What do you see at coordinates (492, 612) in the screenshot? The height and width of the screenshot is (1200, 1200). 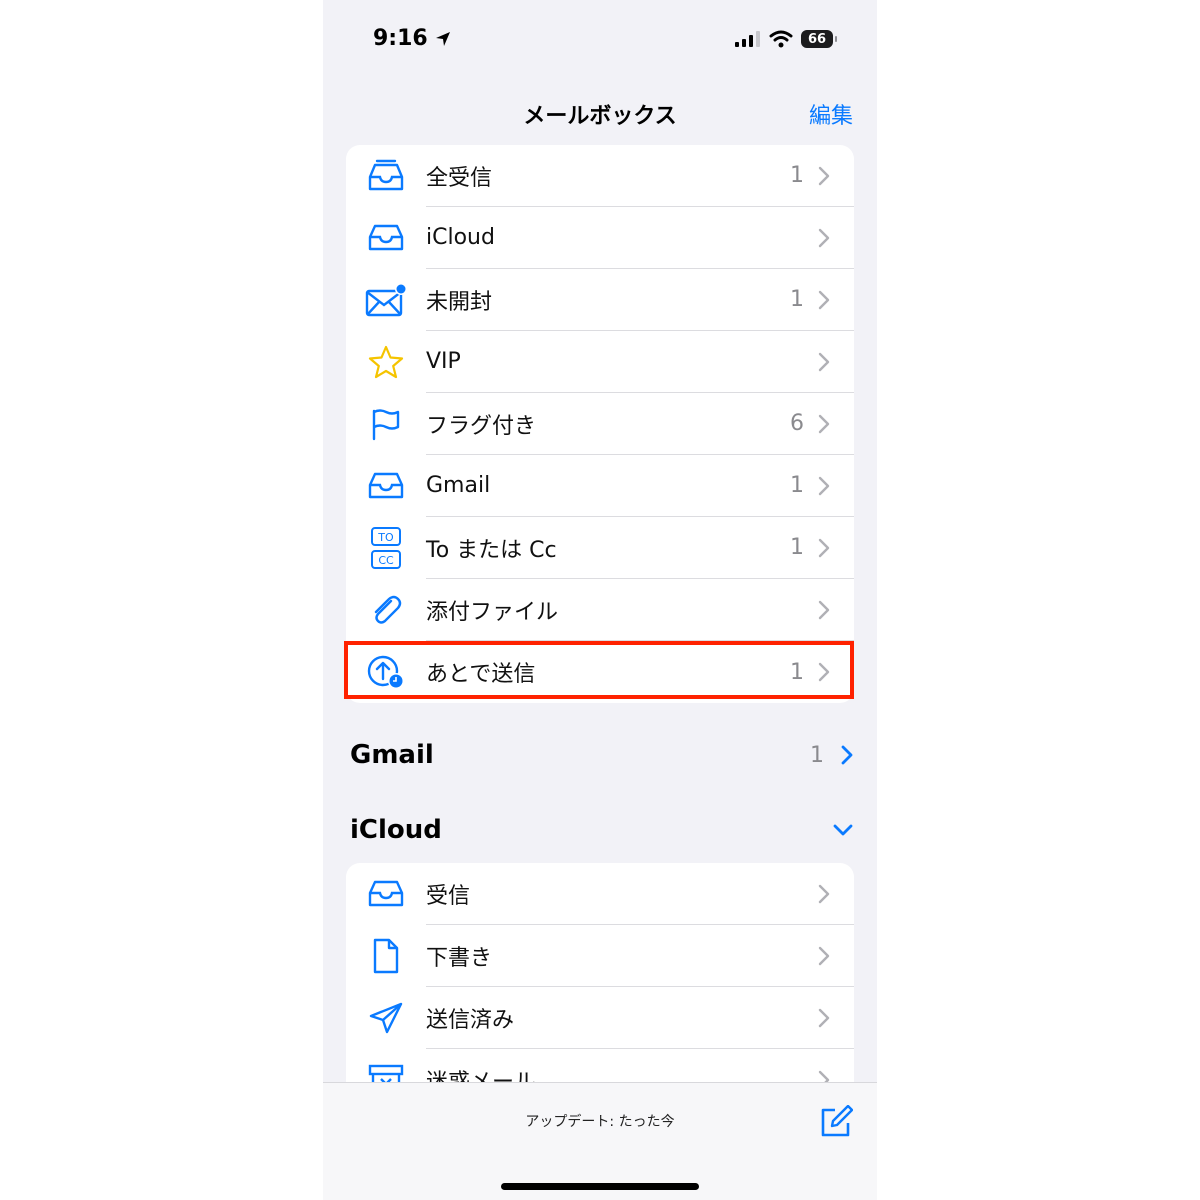 I see `mailbox-label: 添付ファイル` at bounding box center [492, 612].